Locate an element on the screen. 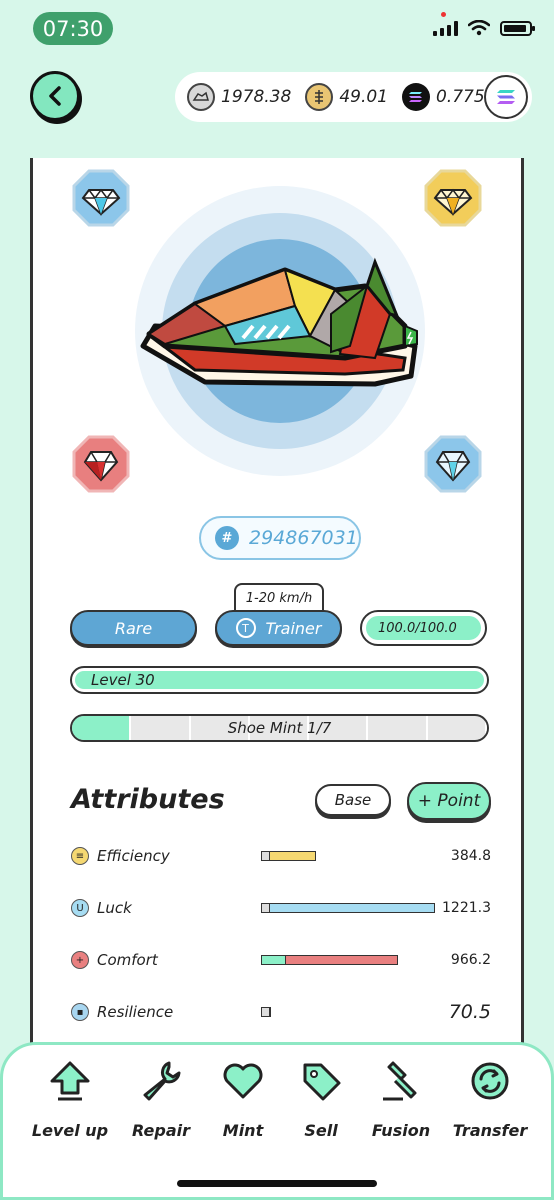  sell-button: Sell is located at coordinates (321, 1099).